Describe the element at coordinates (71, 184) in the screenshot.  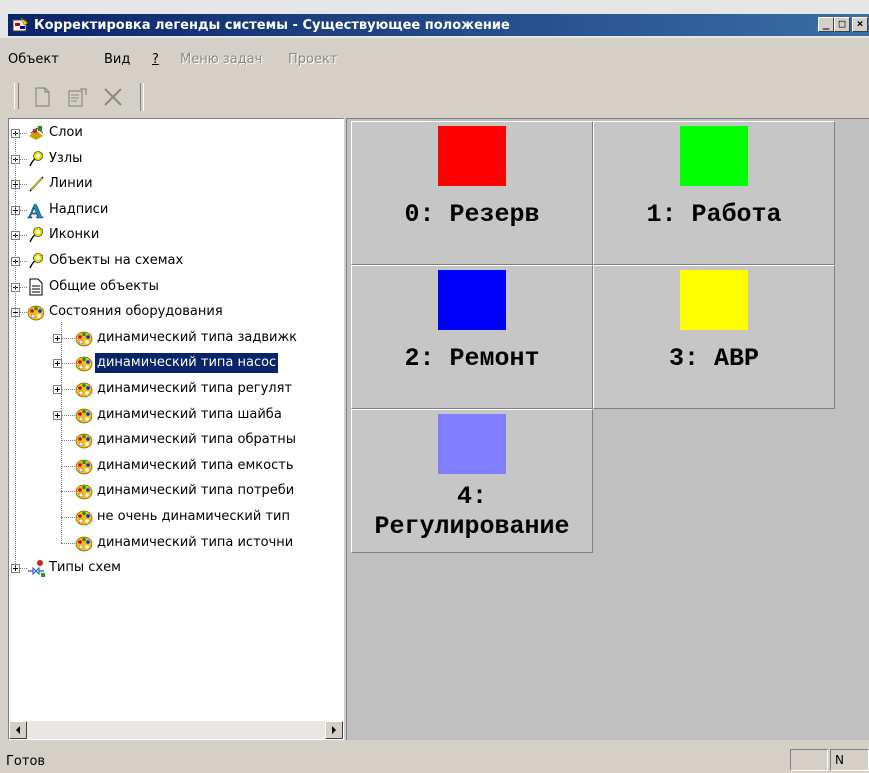
I see `tree-node-label: Линии` at that location.